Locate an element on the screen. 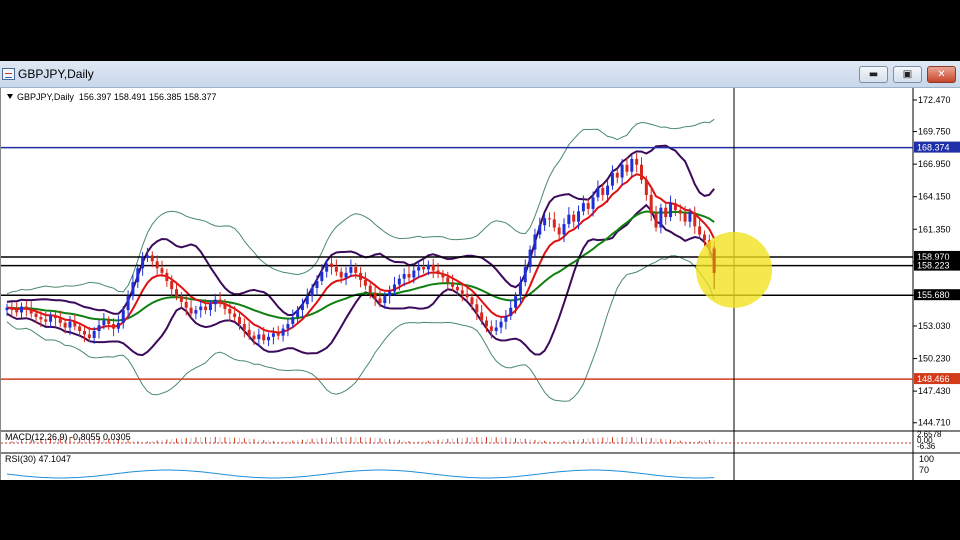  collapse-arrow-icon is located at coordinates (10, 96).